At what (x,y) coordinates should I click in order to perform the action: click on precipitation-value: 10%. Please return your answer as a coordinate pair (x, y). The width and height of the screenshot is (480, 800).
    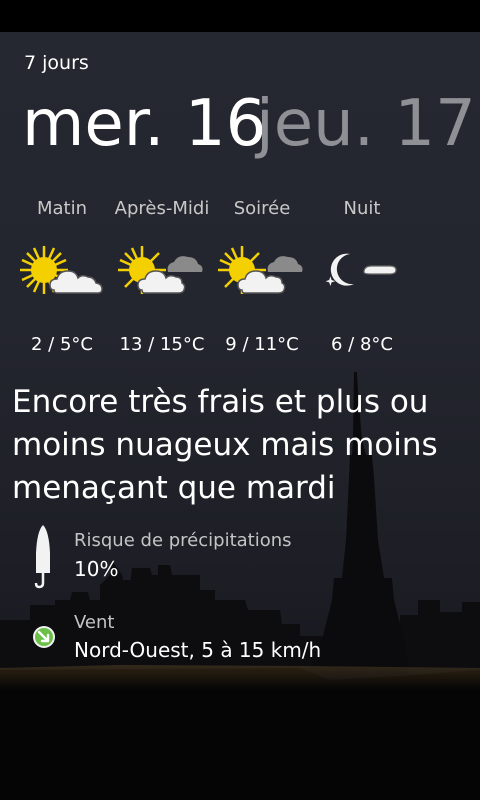
    Looking at the image, I should click on (96, 569).